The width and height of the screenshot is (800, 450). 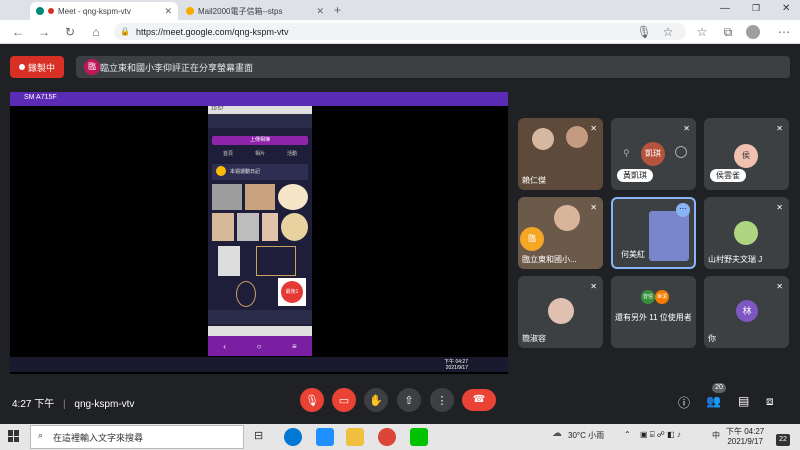 What do you see at coordinates (312, 400) in the screenshot?
I see `mic-toggle-button: 🎙` at bounding box center [312, 400].